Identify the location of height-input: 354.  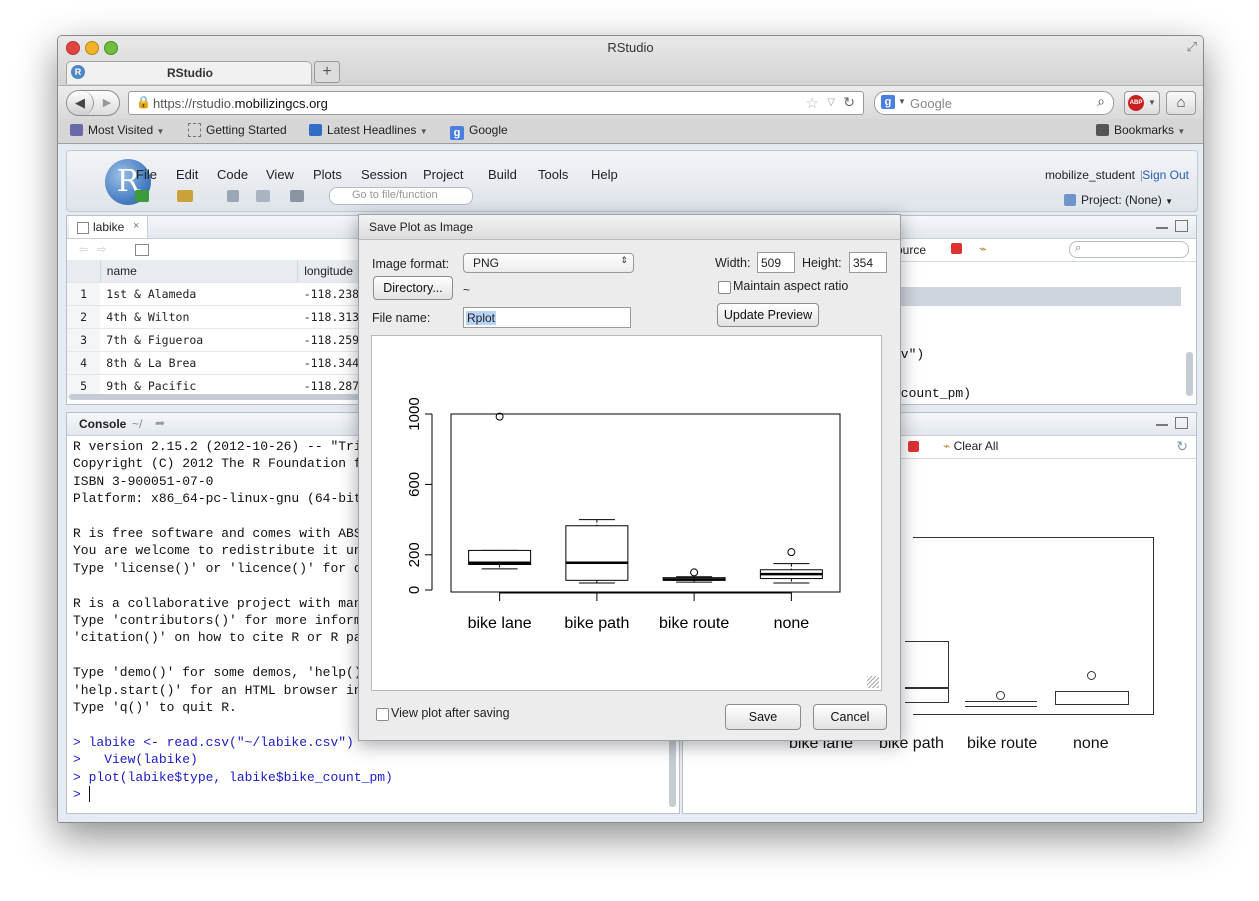
(868, 262).